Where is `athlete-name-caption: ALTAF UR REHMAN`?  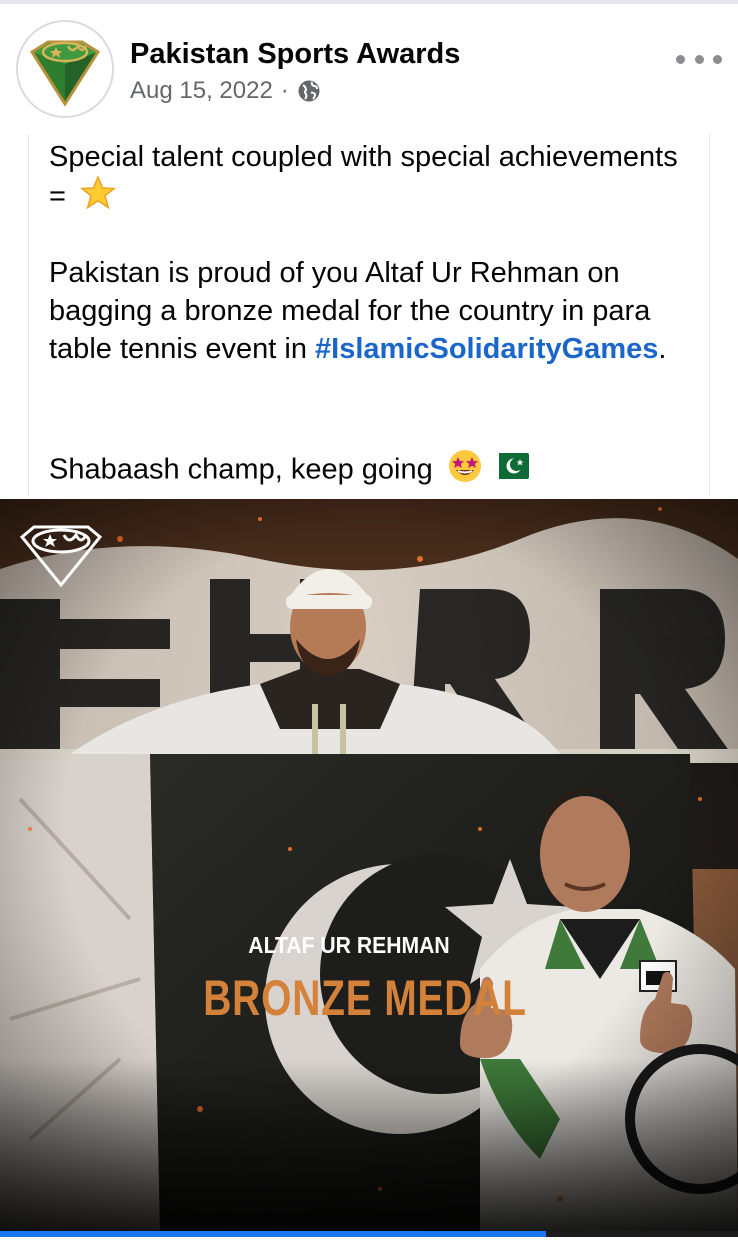
athlete-name-caption: ALTAF UR REHMAN is located at coordinates (349, 945).